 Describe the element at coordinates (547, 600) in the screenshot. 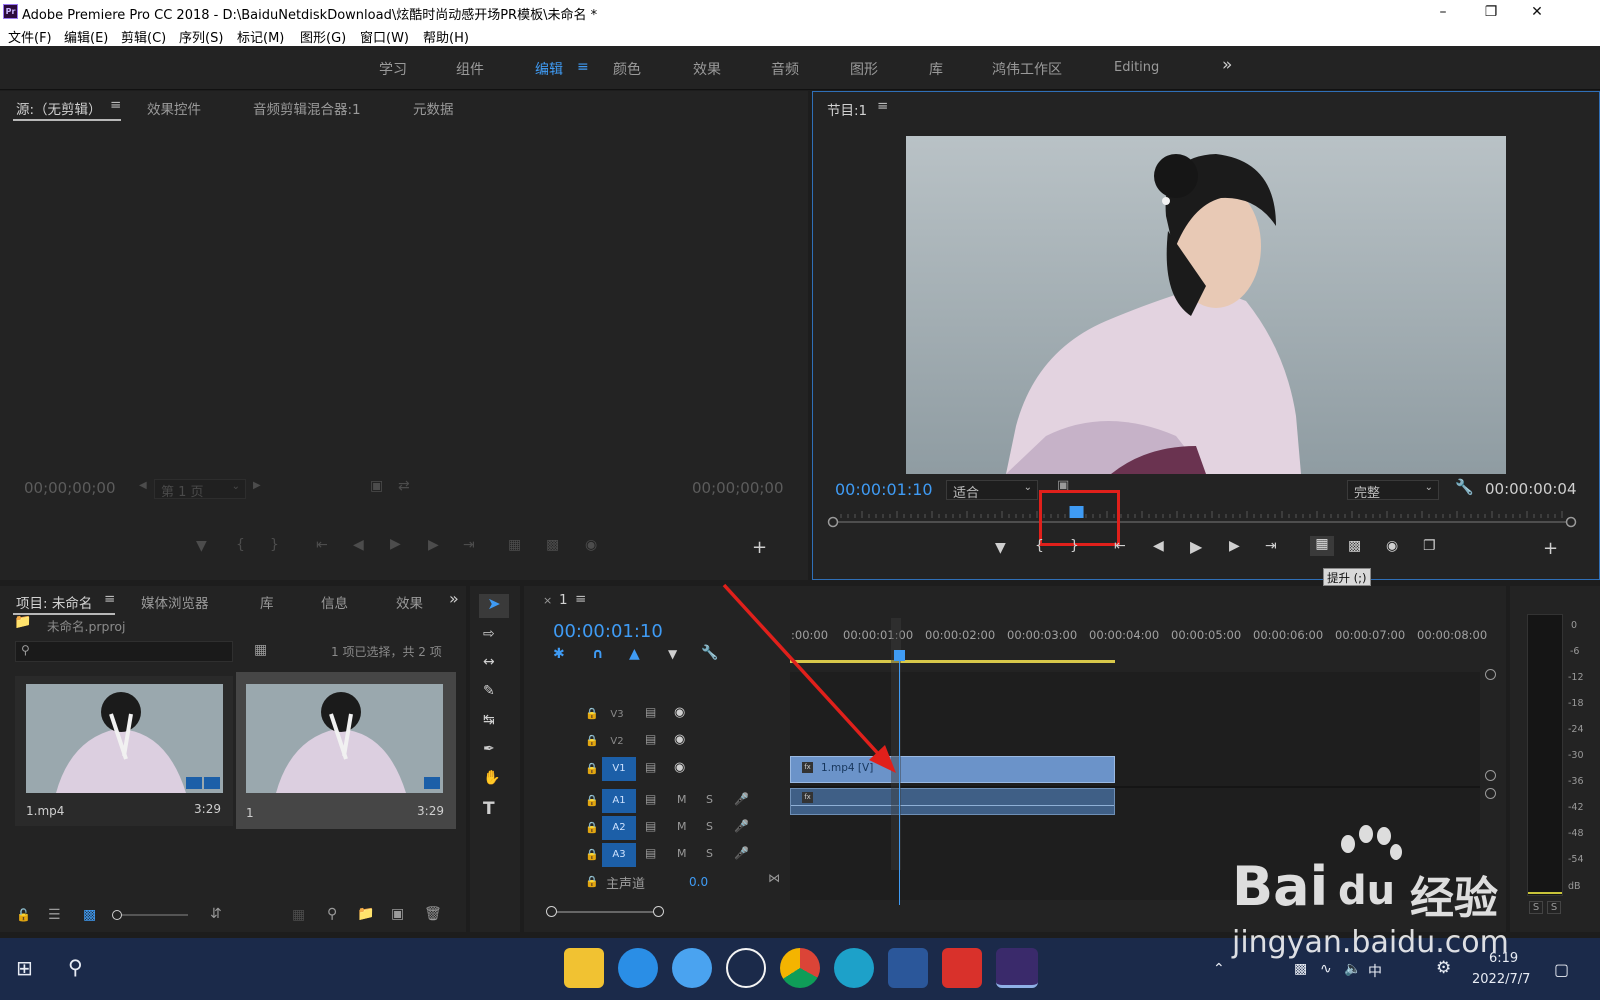

I see `close-tab-icon: ×` at that location.